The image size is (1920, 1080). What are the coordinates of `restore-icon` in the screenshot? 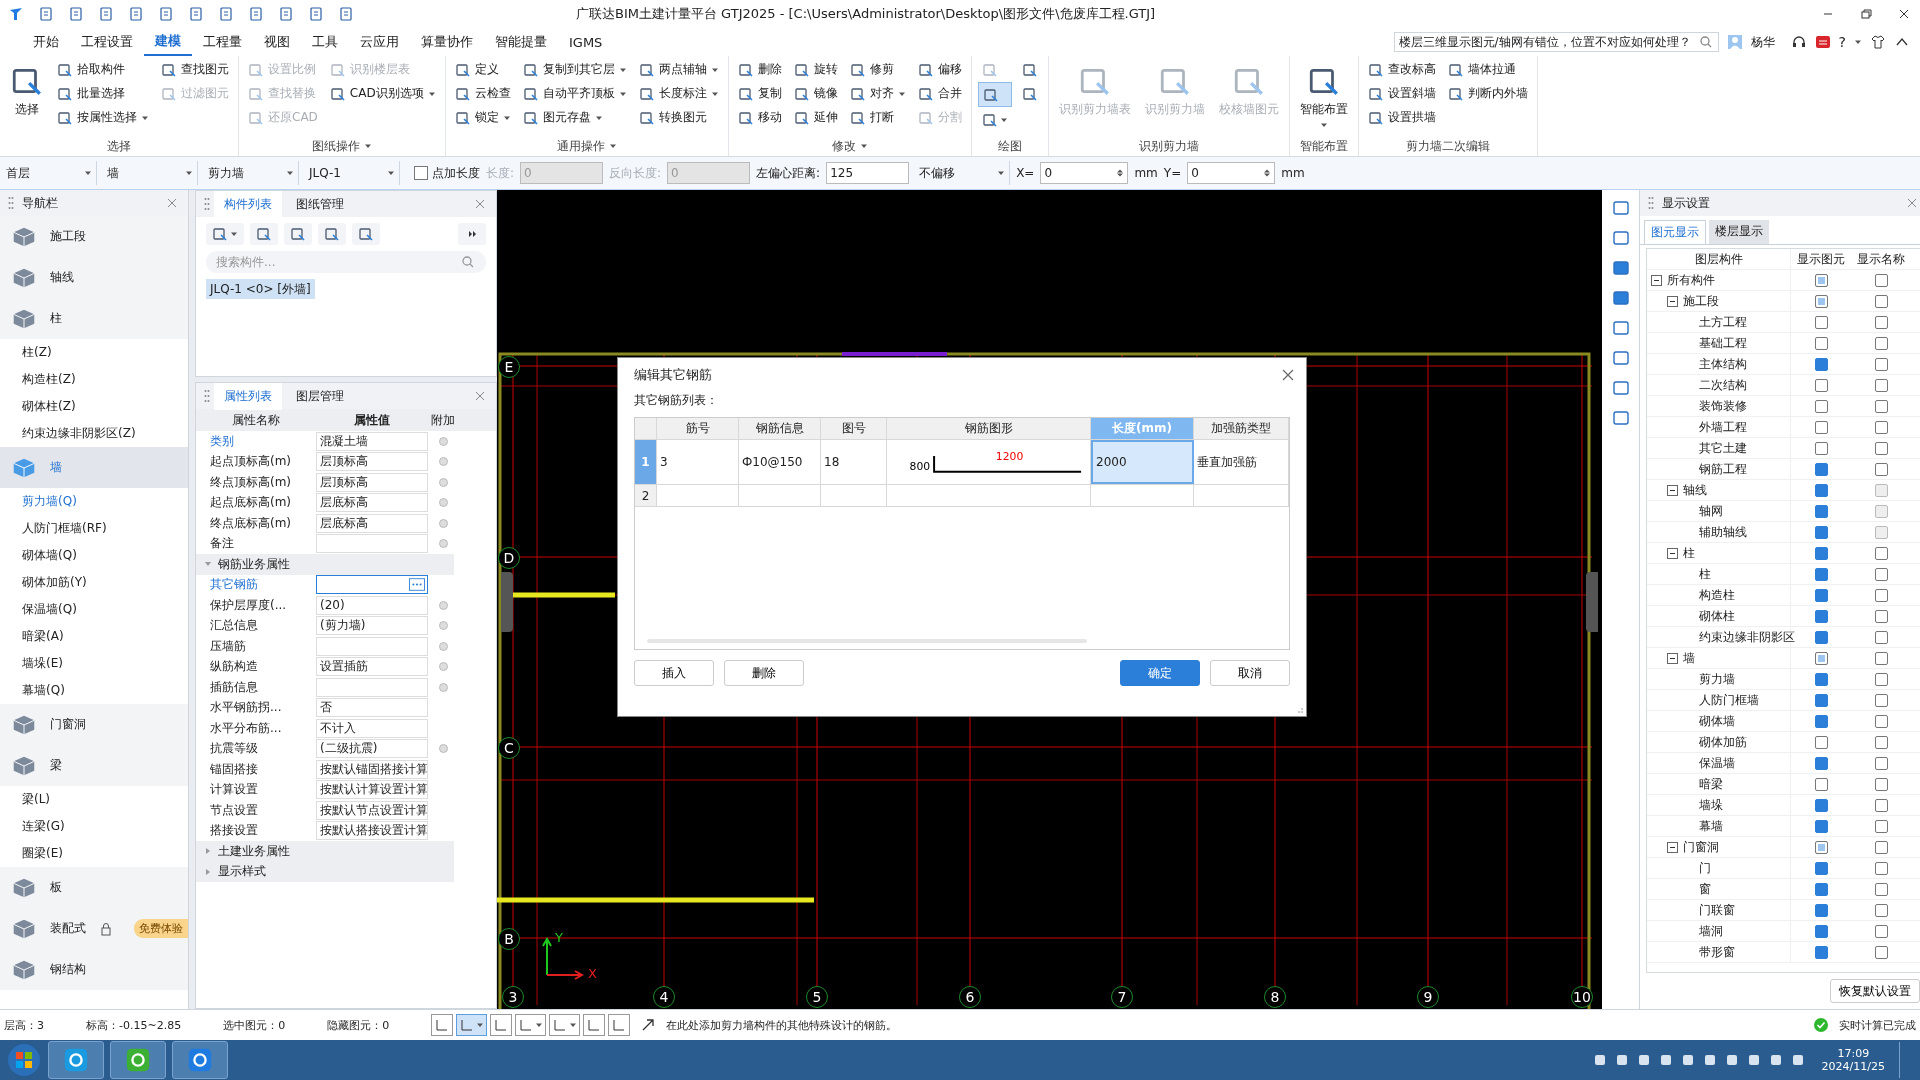 It's located at (1866, 14).